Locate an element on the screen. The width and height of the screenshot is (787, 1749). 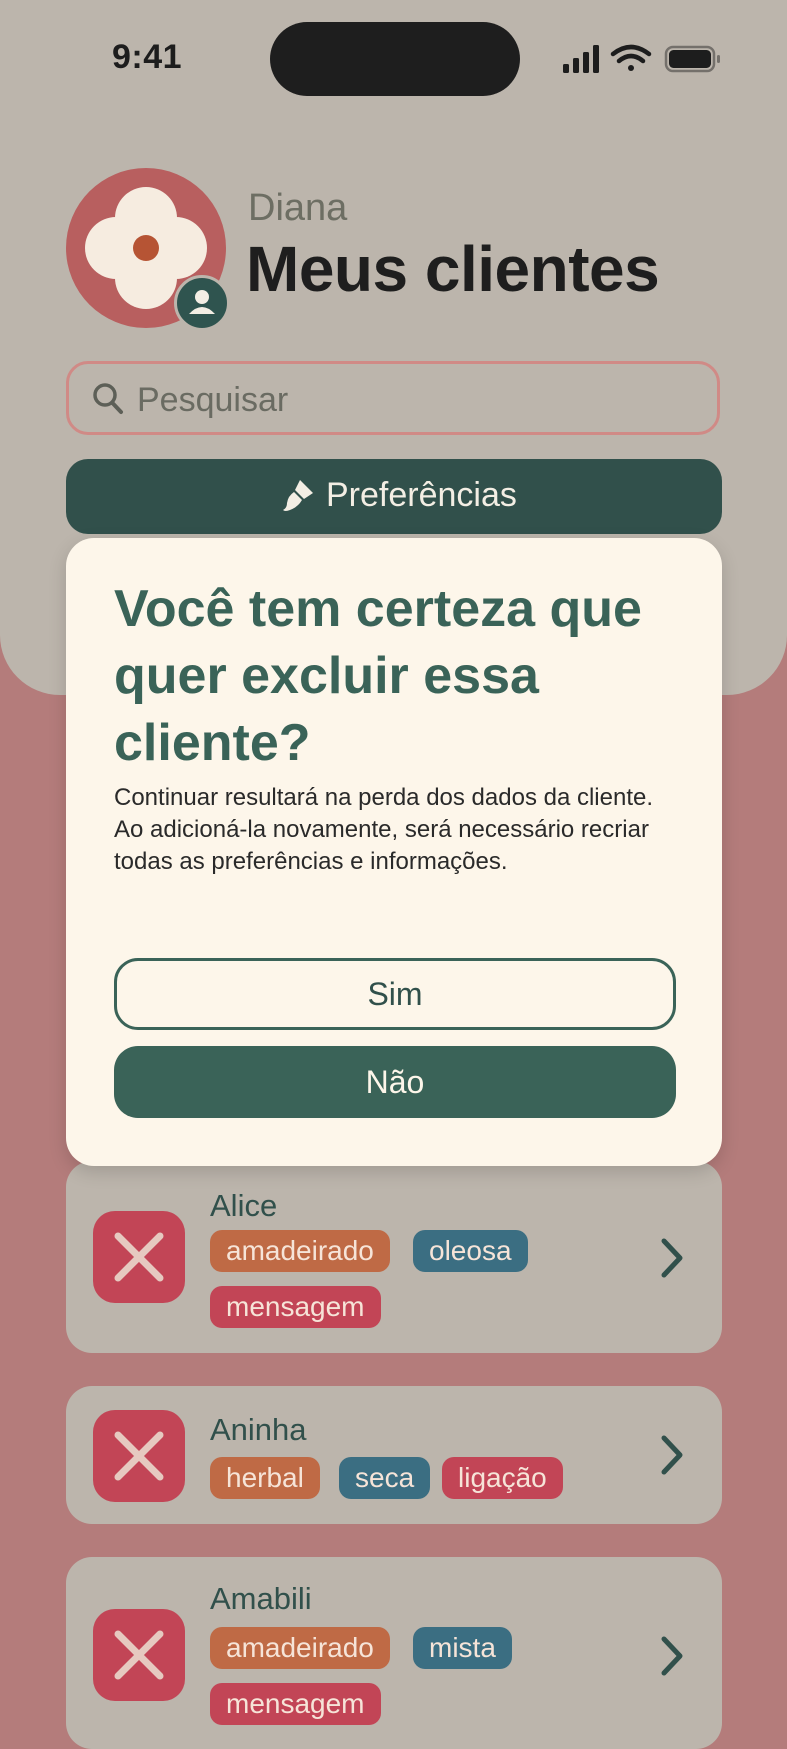
status-bar: 9:41 is located at coordinates (393, 55).